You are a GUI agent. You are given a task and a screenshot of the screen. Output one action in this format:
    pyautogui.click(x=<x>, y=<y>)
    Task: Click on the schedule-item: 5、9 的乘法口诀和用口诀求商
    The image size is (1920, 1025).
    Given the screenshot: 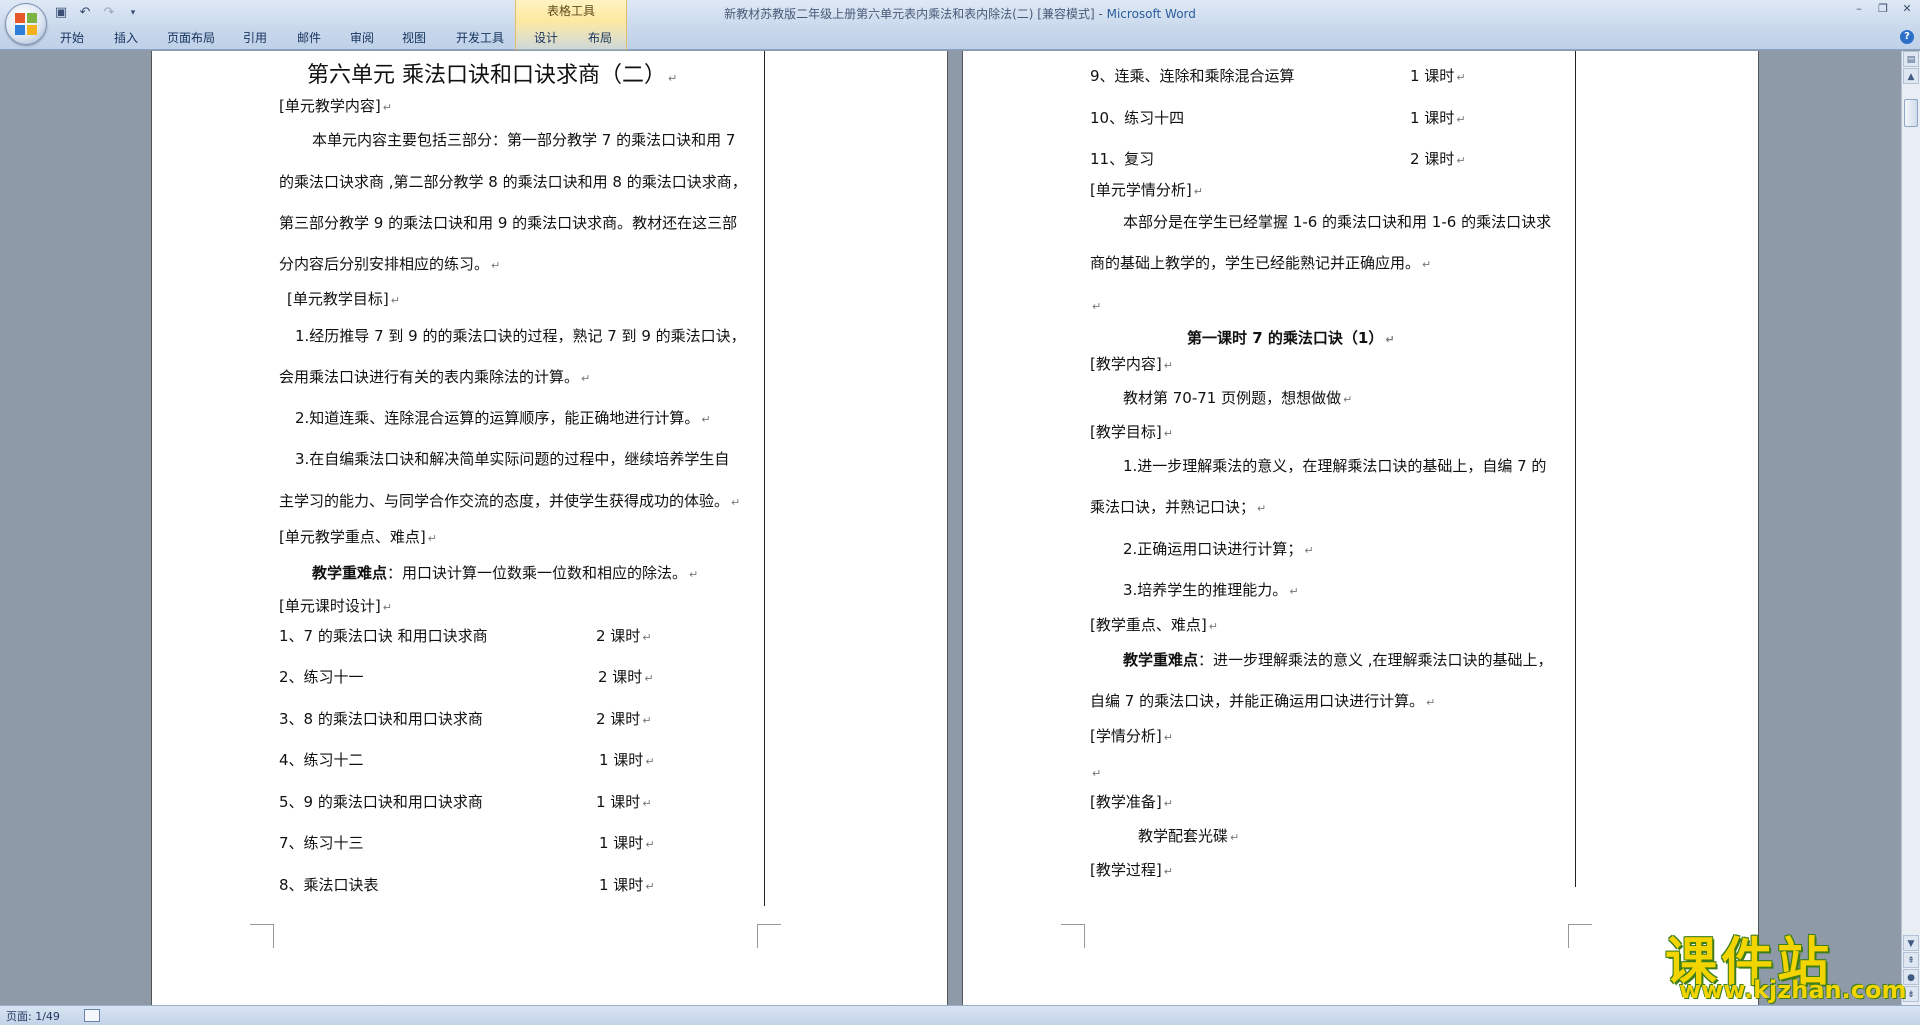 What is the action you would take?
    pyautogui.click(x=381, y=802)
    